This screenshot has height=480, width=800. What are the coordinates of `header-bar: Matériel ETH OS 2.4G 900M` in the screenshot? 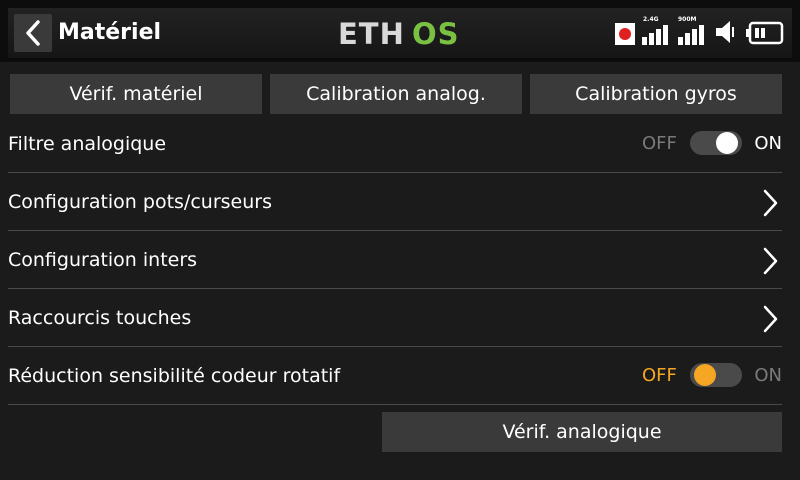 It's located at (400, 31).